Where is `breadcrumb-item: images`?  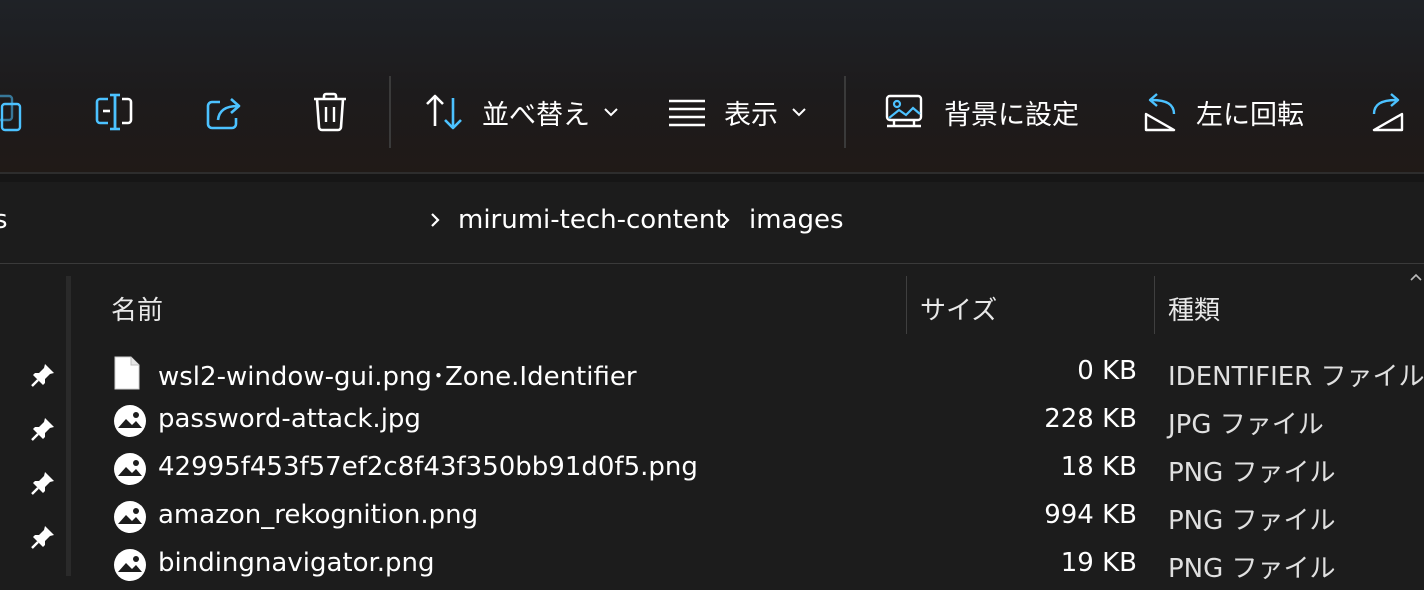
breadcrumb-item: images is located at coordinates (796, 220).